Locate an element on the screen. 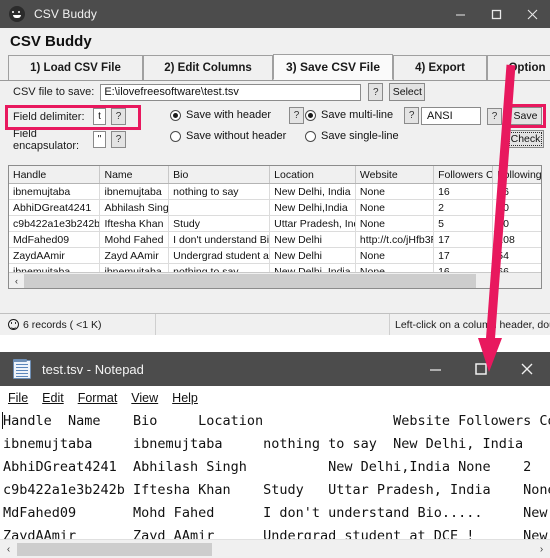 The image size is (550, 558). menu-item-help: Help is located at coordinates (185, 398).